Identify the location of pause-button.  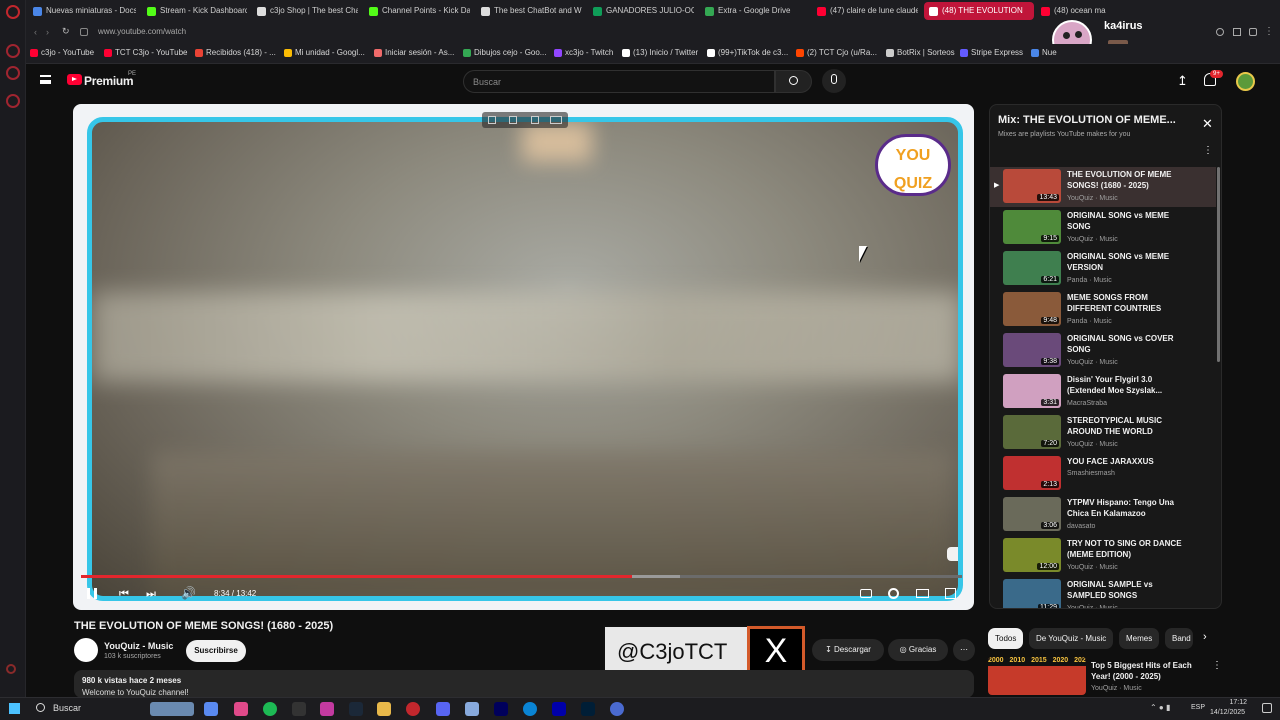
(92, 593).